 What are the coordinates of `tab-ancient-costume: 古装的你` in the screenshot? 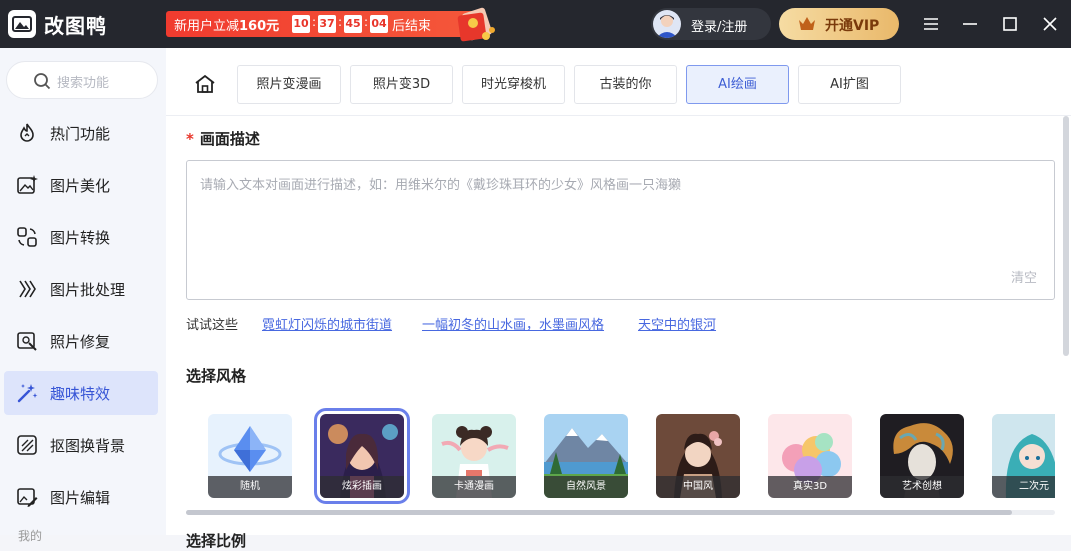 It's located at (625, 84).